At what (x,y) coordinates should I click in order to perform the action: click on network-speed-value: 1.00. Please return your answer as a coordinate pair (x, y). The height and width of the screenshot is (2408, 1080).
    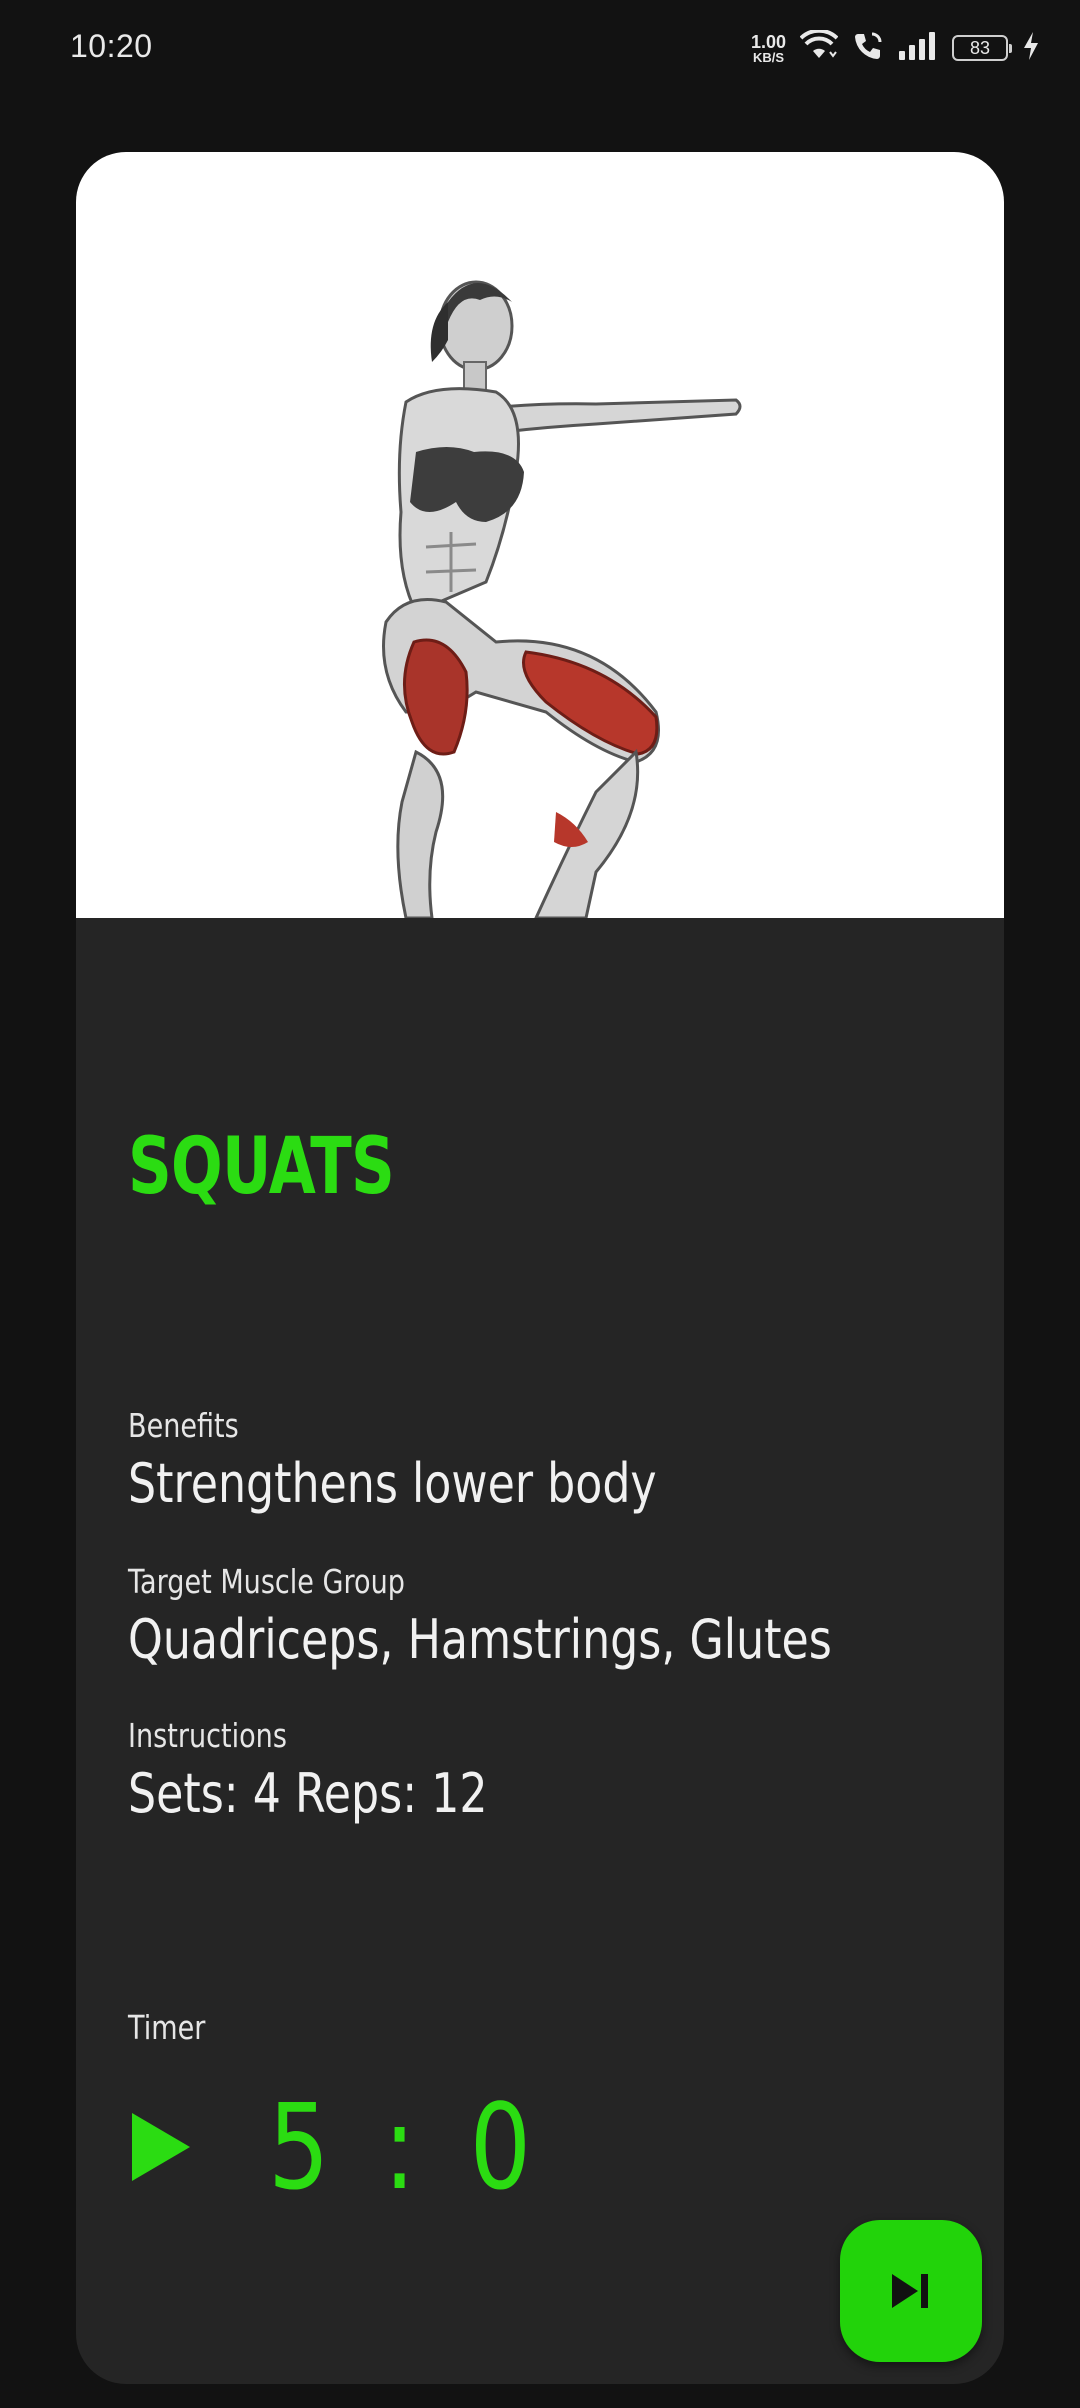
    Looking at the image, I should click on (768, 41).